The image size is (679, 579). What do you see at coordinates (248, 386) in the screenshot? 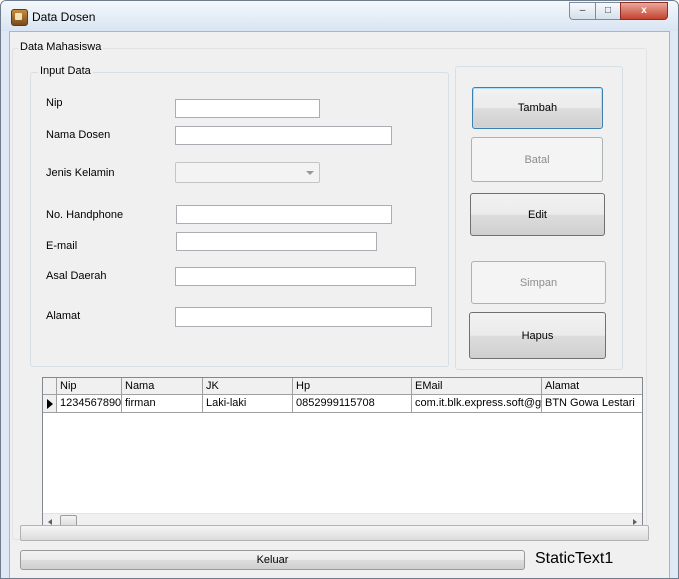
I see `grid-header-jk: JK` at bounding box center [248, 386].